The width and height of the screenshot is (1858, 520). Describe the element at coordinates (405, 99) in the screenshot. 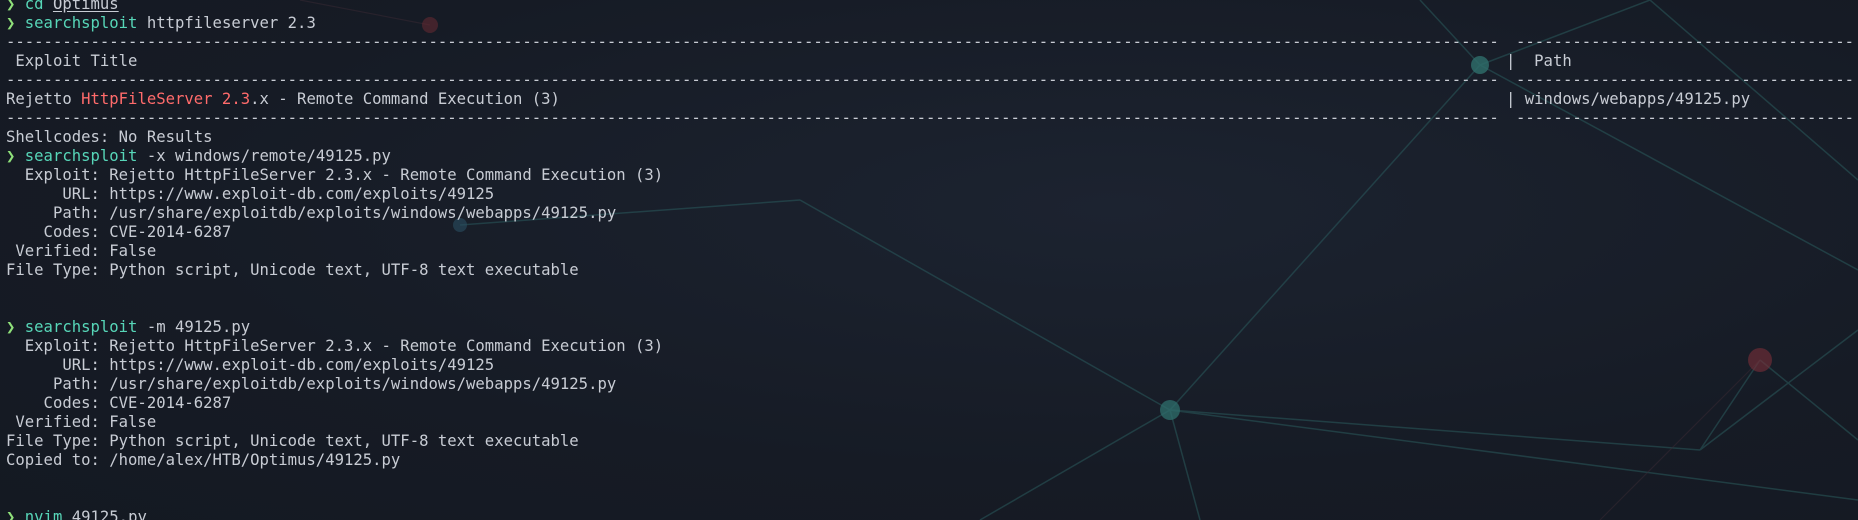

I see `row-title-suffix: .x - Remote Command Execution (3)` at that location.